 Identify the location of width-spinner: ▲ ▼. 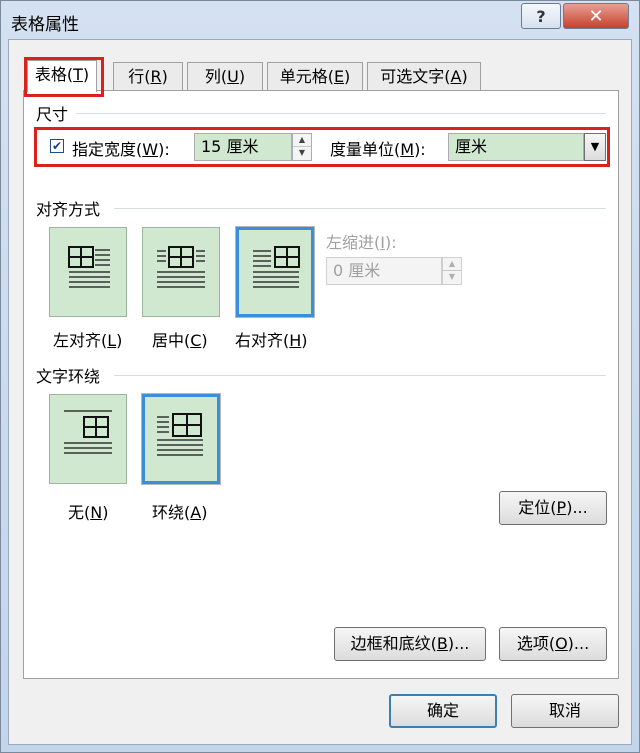
(302, 147).